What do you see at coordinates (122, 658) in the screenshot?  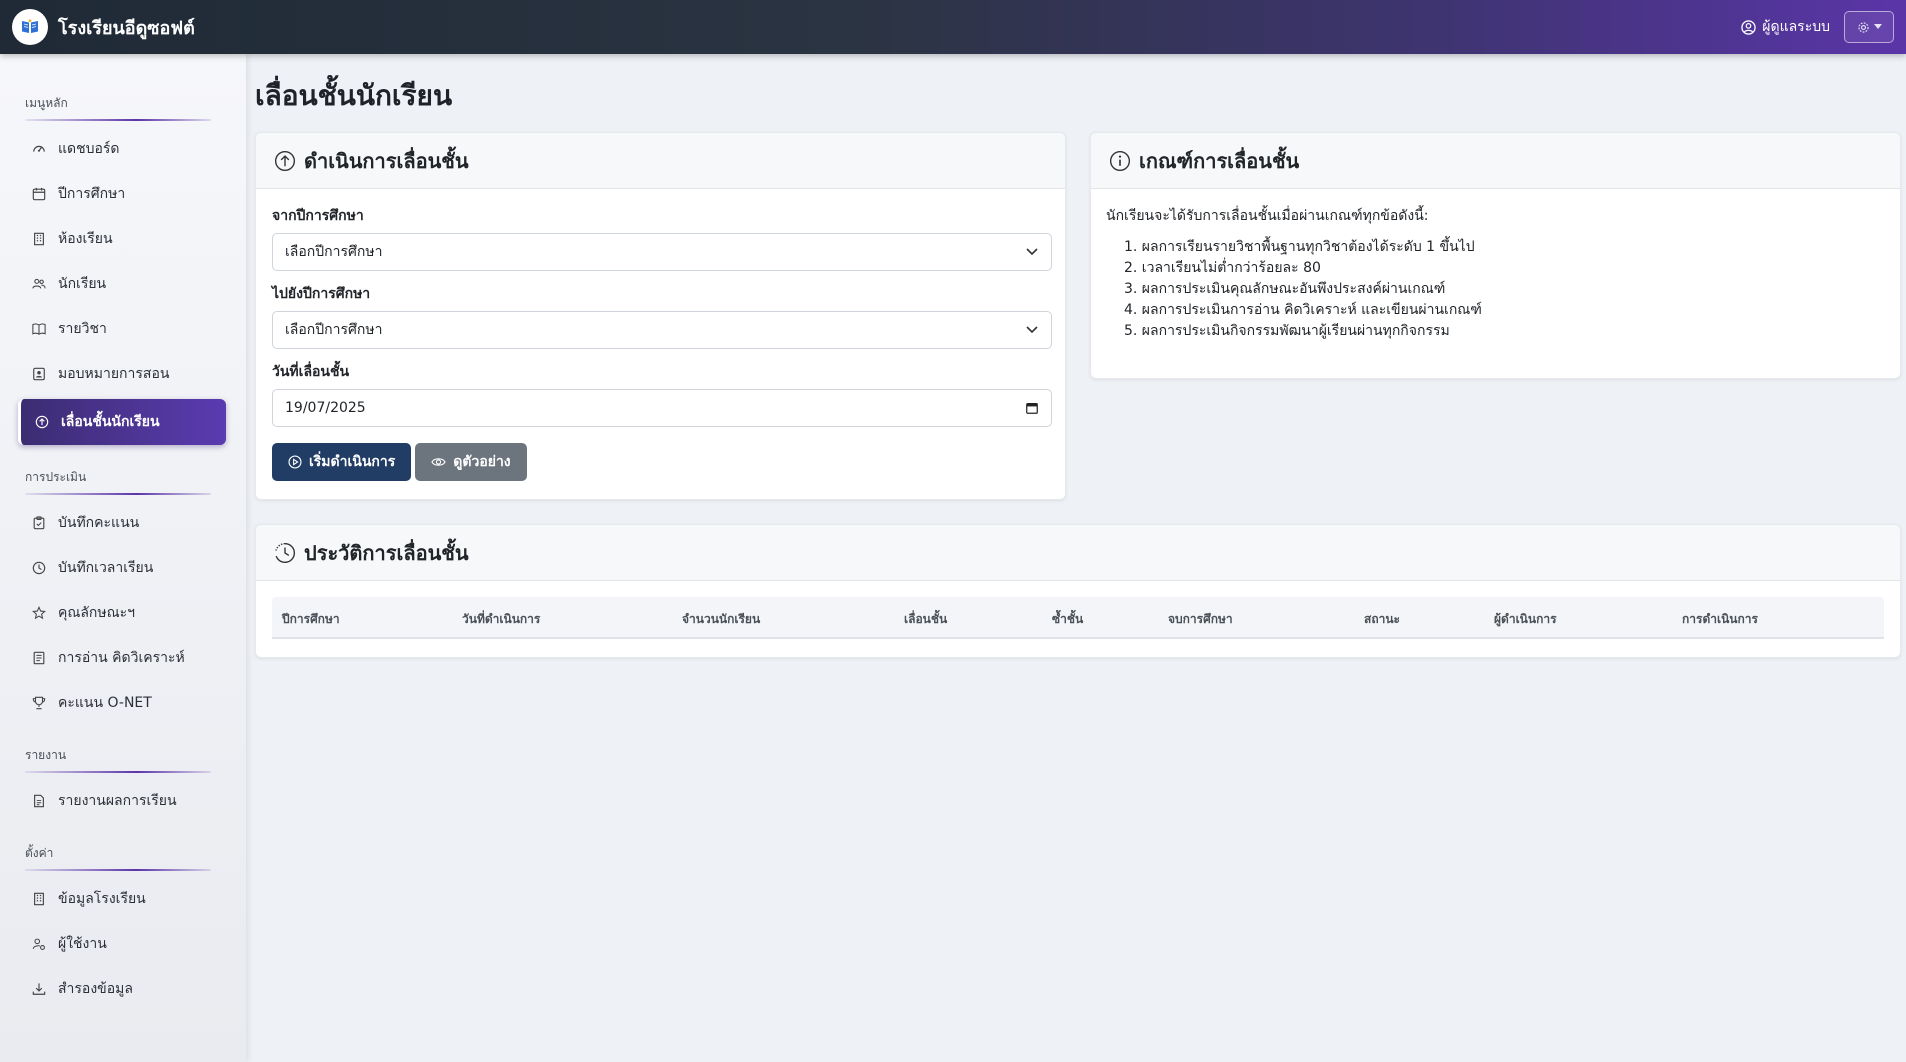 I see `sidebar-item-reading-analysis: การอ่าน คิดวิเคราะห์` at bounding box center [122, 658].